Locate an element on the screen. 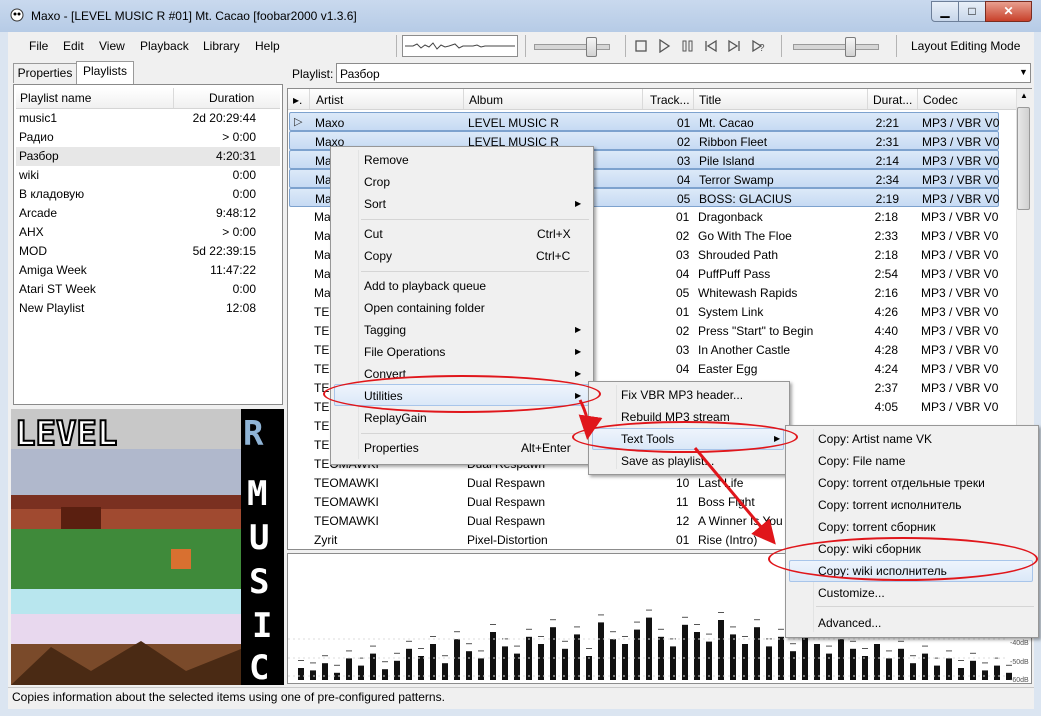  random-icon: ? is located at coordinates (758, 46).